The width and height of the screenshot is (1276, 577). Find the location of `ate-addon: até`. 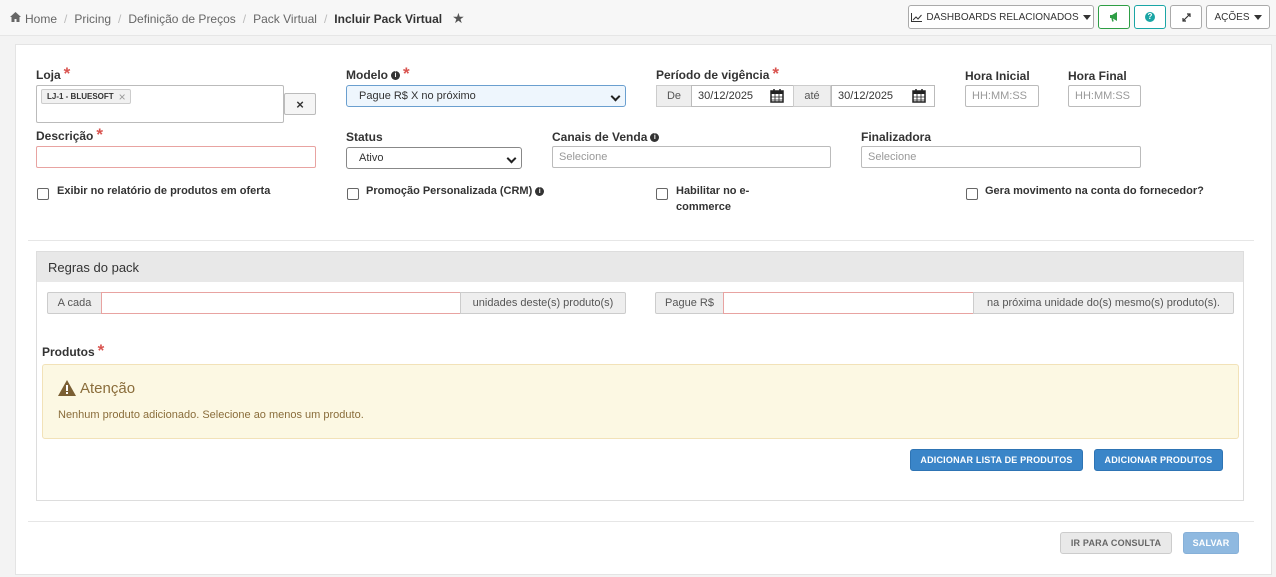

ate-addon: até is located at coordinates (812, 96).